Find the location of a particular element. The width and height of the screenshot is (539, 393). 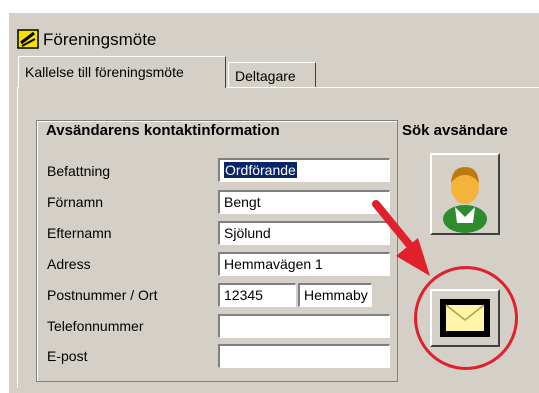

label-adress: Adress is located at coordinates (69, 264).